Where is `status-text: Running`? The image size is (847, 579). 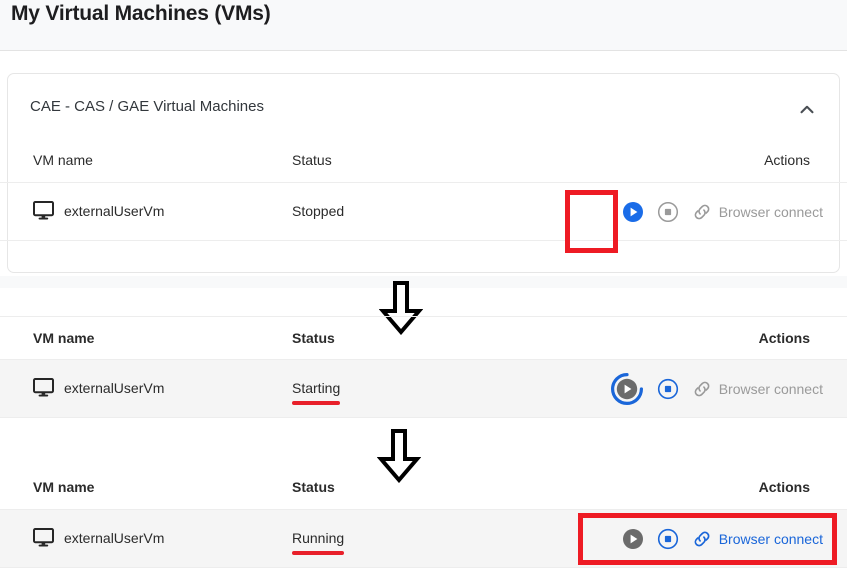
status-text: Running is located at coordinates (318, 538).